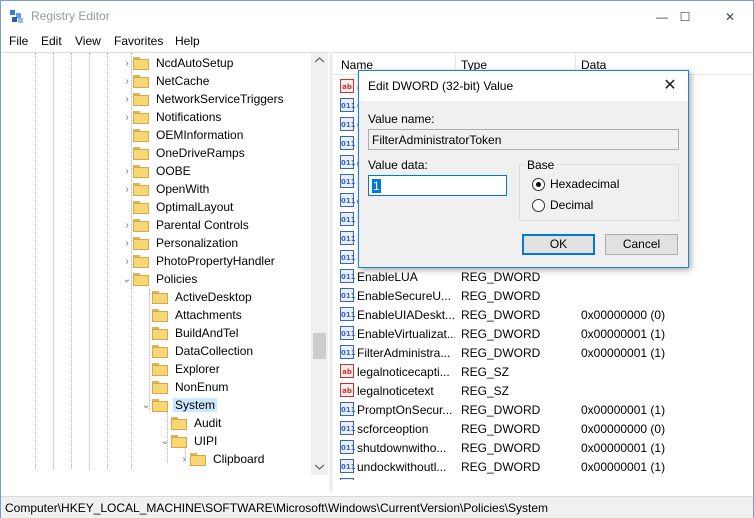 The image size is (754, 518). What do you see at coordinates (187, 41) in the screenshot?
I see `menu-help: Help` at bounding box center [187, 41].